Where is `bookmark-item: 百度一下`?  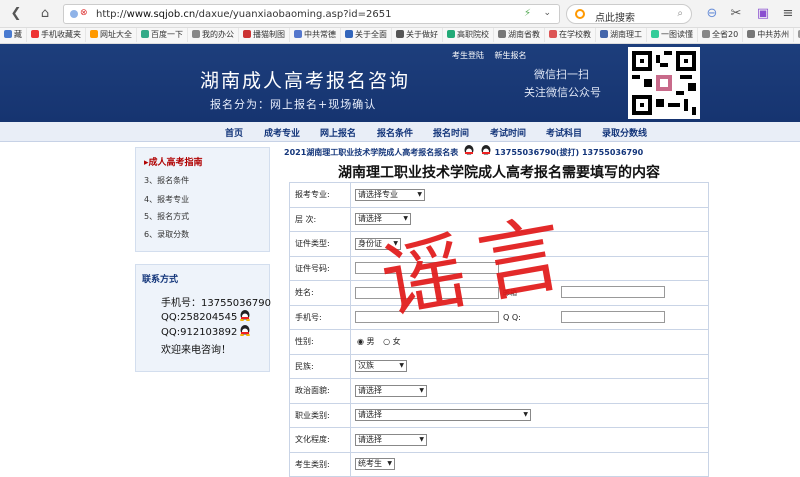 bookmark-item: 百度一下 is located at coordinates (162, 35).